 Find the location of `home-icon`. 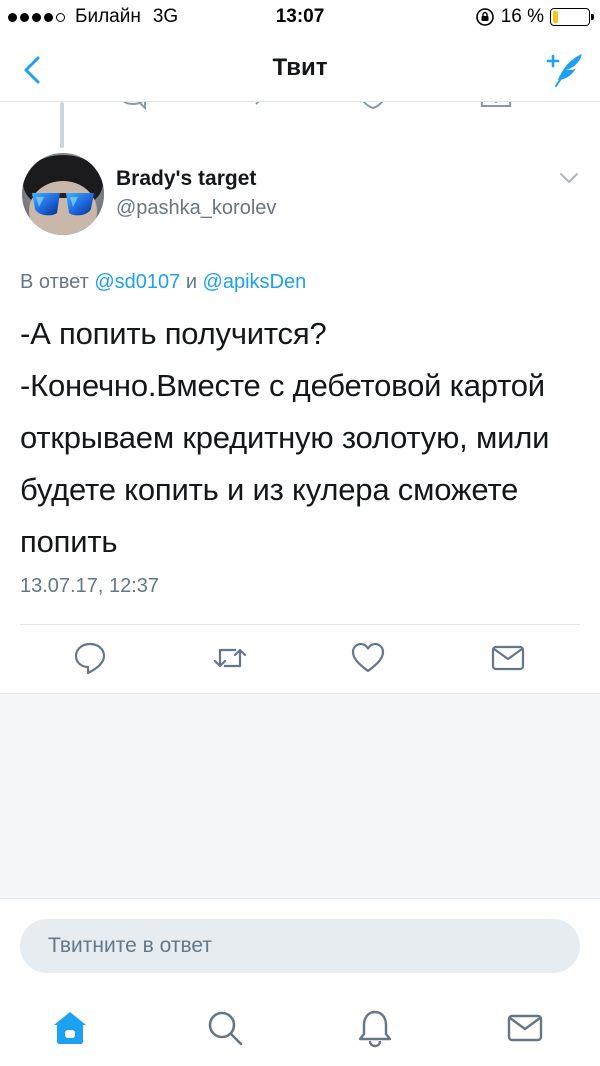

home-icon is located at coordinates (70, 1028).